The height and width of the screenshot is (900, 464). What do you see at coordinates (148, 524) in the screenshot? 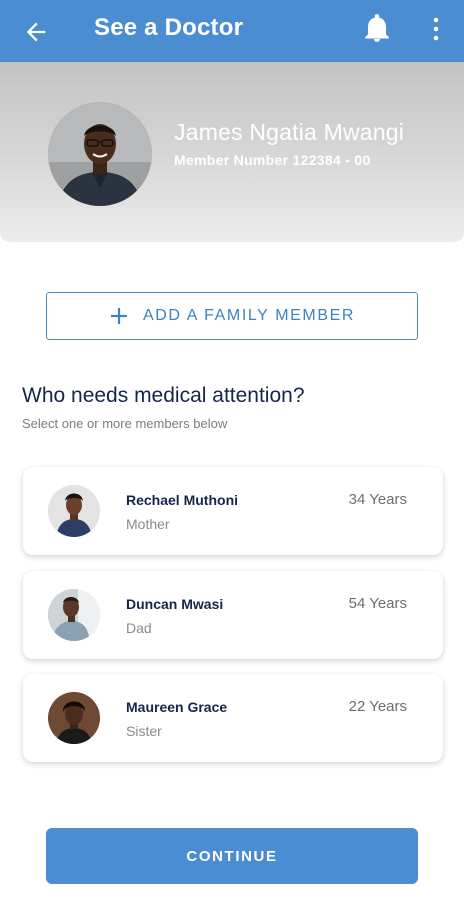
I see `member-relation: Mother` at bounding box center [148, 524].